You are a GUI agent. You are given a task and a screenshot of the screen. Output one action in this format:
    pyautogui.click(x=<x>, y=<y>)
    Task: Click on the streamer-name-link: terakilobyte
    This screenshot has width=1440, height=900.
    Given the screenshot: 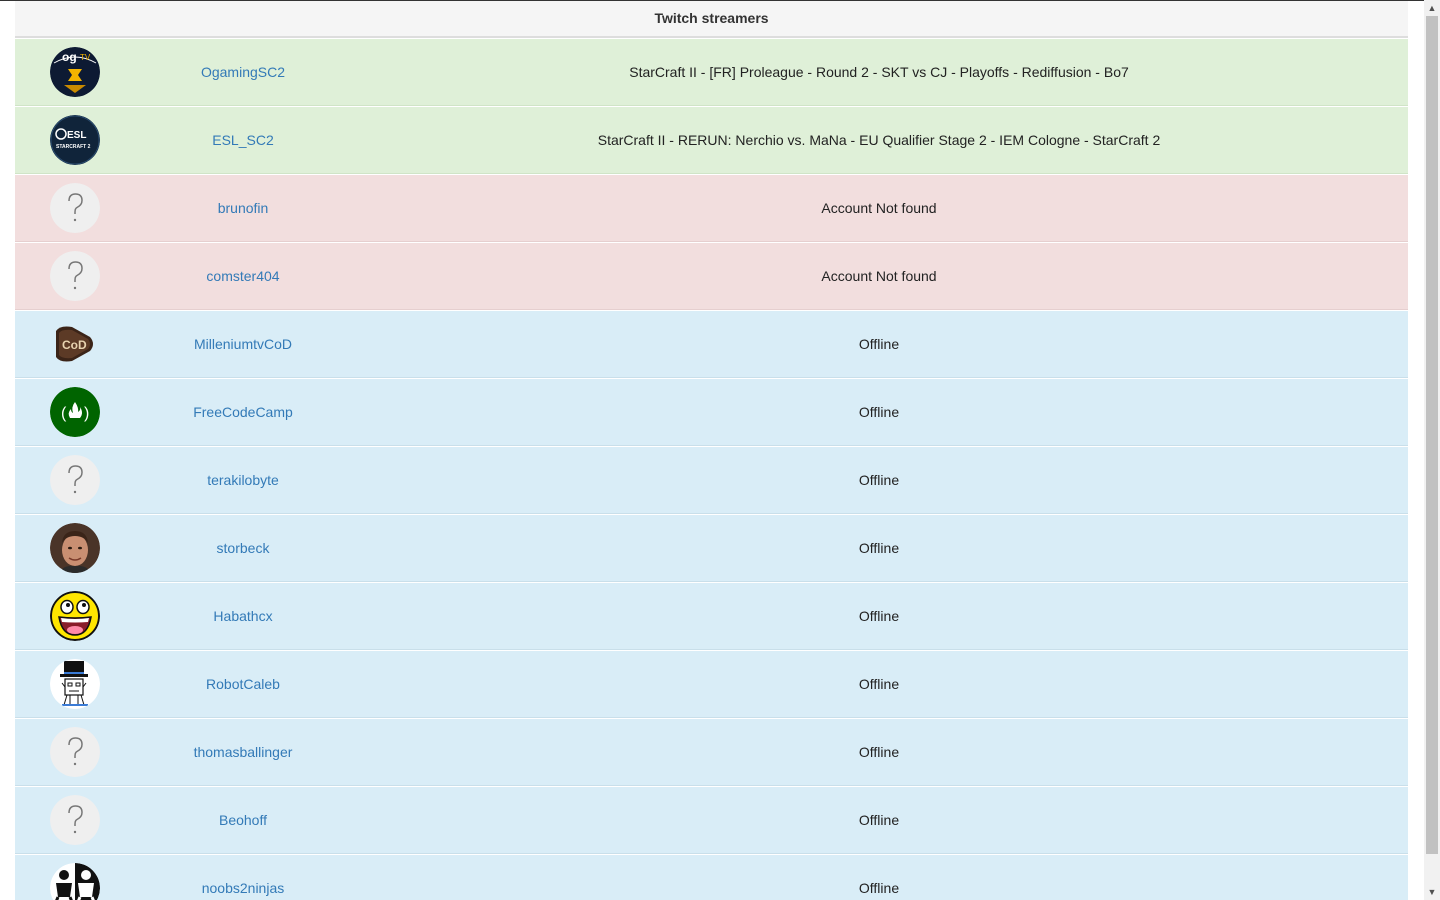 What is the action you would take?
    pyautogui.click(x=243, y=480)
    